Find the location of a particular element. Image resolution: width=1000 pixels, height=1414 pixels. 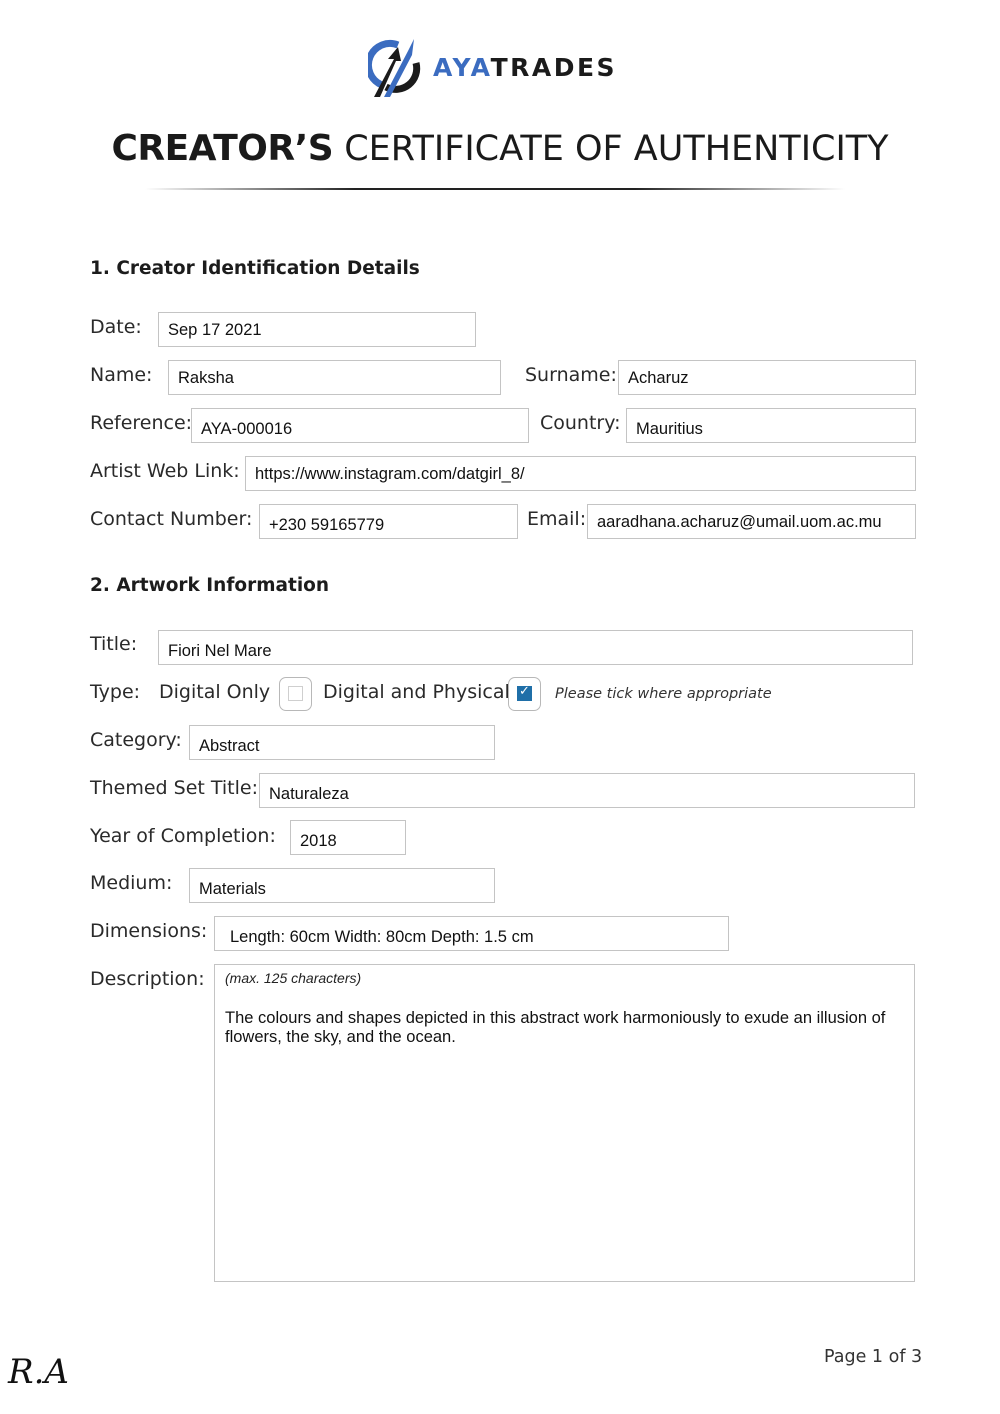

section-1-heading: 1. Creator Identification Details is located at coordinates (255, 268).